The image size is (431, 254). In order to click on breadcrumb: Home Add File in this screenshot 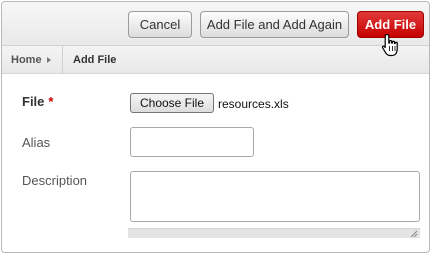, I will do `click(215, 60)`.